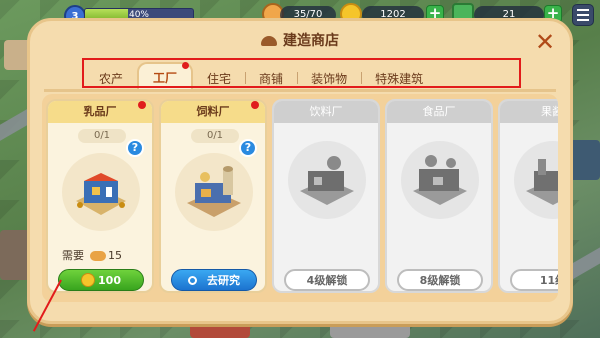  I want to click on requirement-label: 需要, so click(73, 255).